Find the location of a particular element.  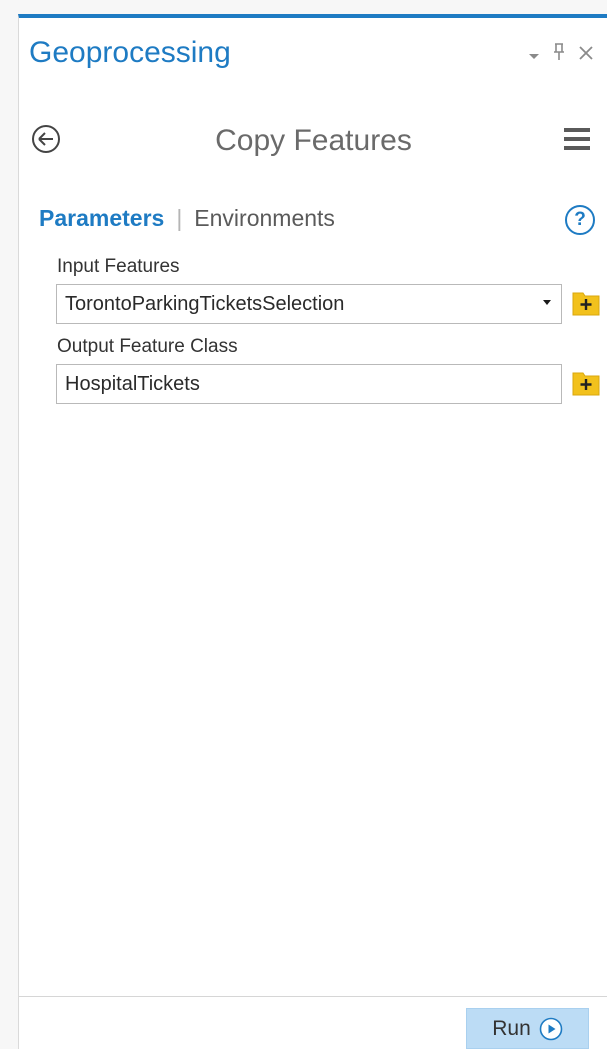

output-feature-class-label: Output Feature Class is located at coordinates (147, 346).